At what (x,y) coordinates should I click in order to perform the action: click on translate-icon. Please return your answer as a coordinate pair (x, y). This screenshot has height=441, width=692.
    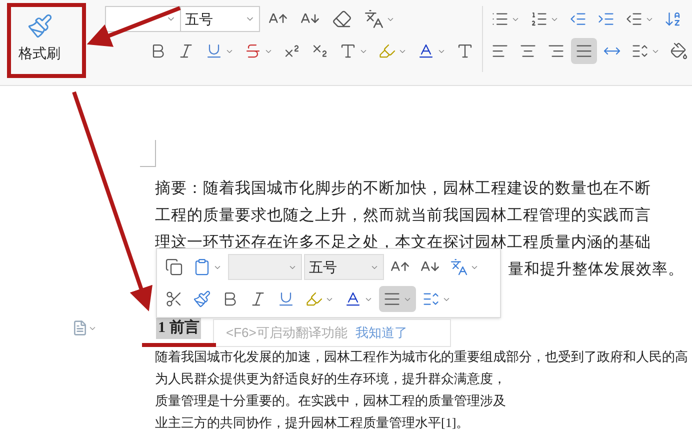
    Looking at the image, I should click on (459, 267).